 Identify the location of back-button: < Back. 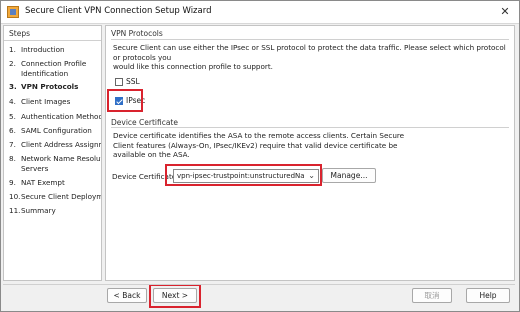
(127, 295).